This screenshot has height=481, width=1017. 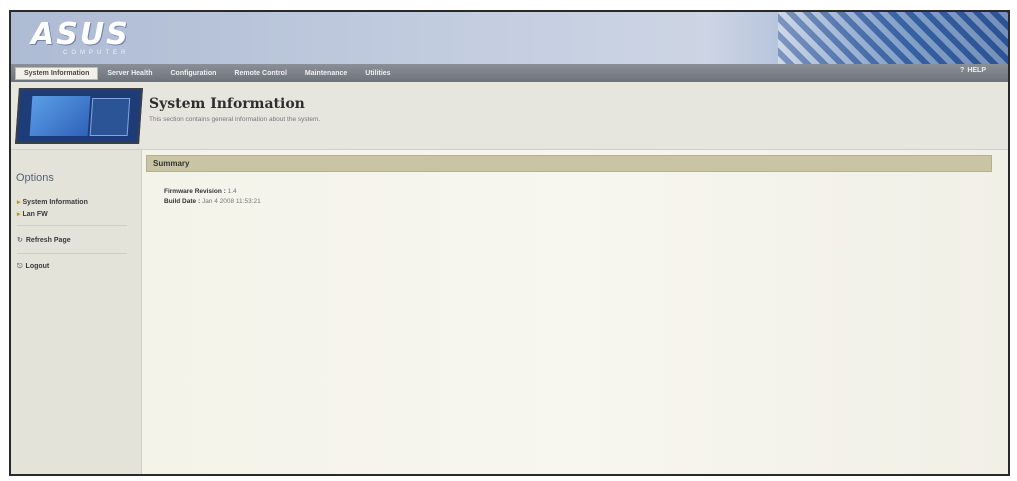 What do you see at coordinates (569, 163) in the screenshot?
I see `summary-heading: Summary` at bounding box center [569, 163].